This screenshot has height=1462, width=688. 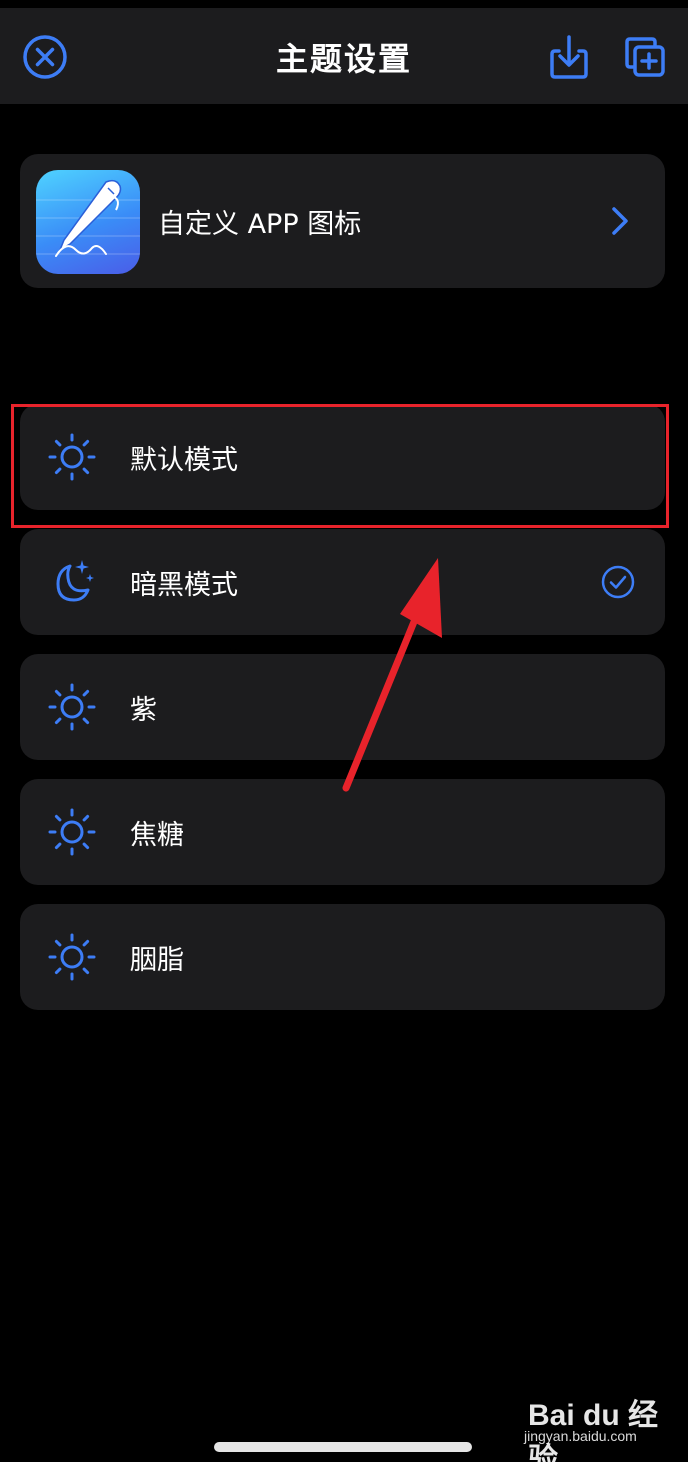 I want to click on checkmark-icon, so click(x=618, y=582).